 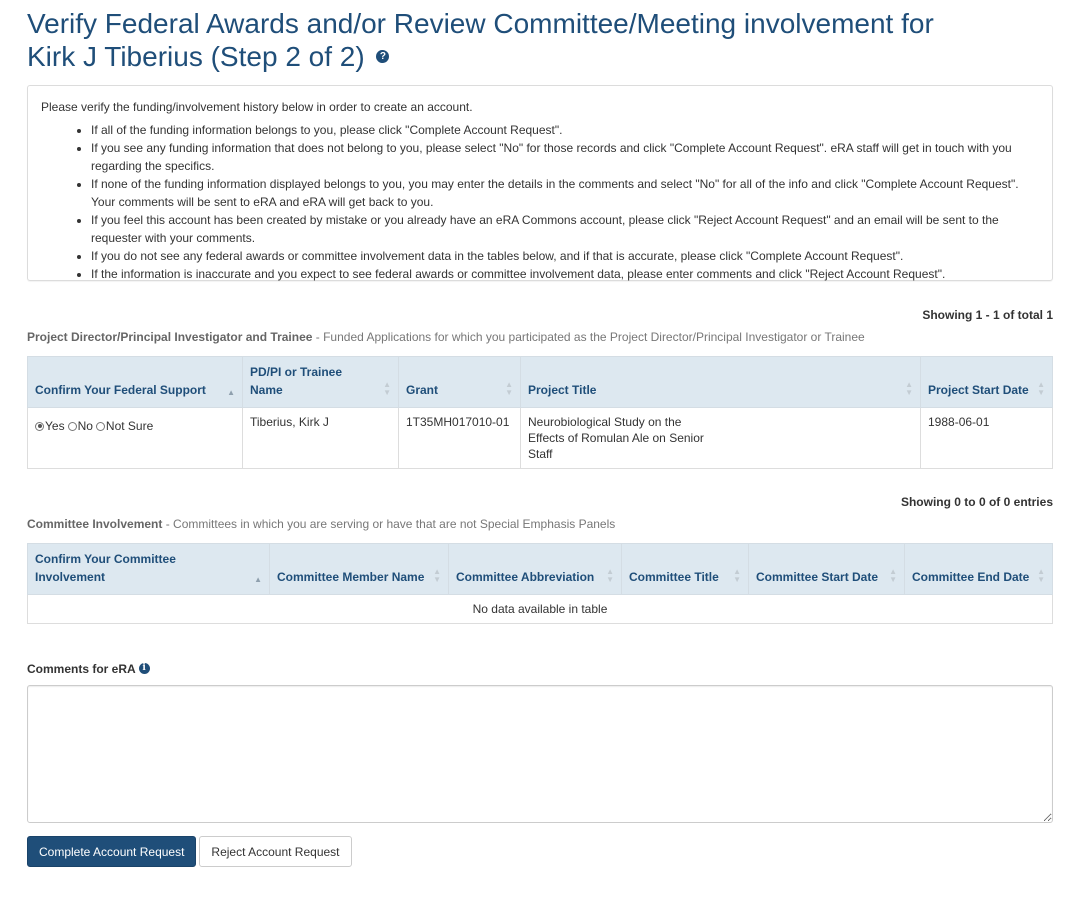 What do you see at coordinates (100, 426) in the screenshot?
I see `radio-not-sure` at bounding box center [100, 426].